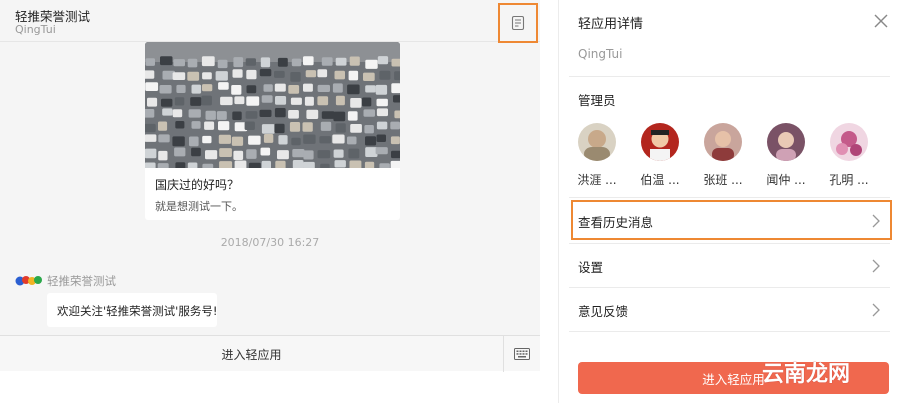 The height and width of the screenshot is (403, 899). What do you see at coordinates (81, 281) in the screenshot?
I see `sender-name: 轻推荣誉测试` at bounding box center [81, 281].